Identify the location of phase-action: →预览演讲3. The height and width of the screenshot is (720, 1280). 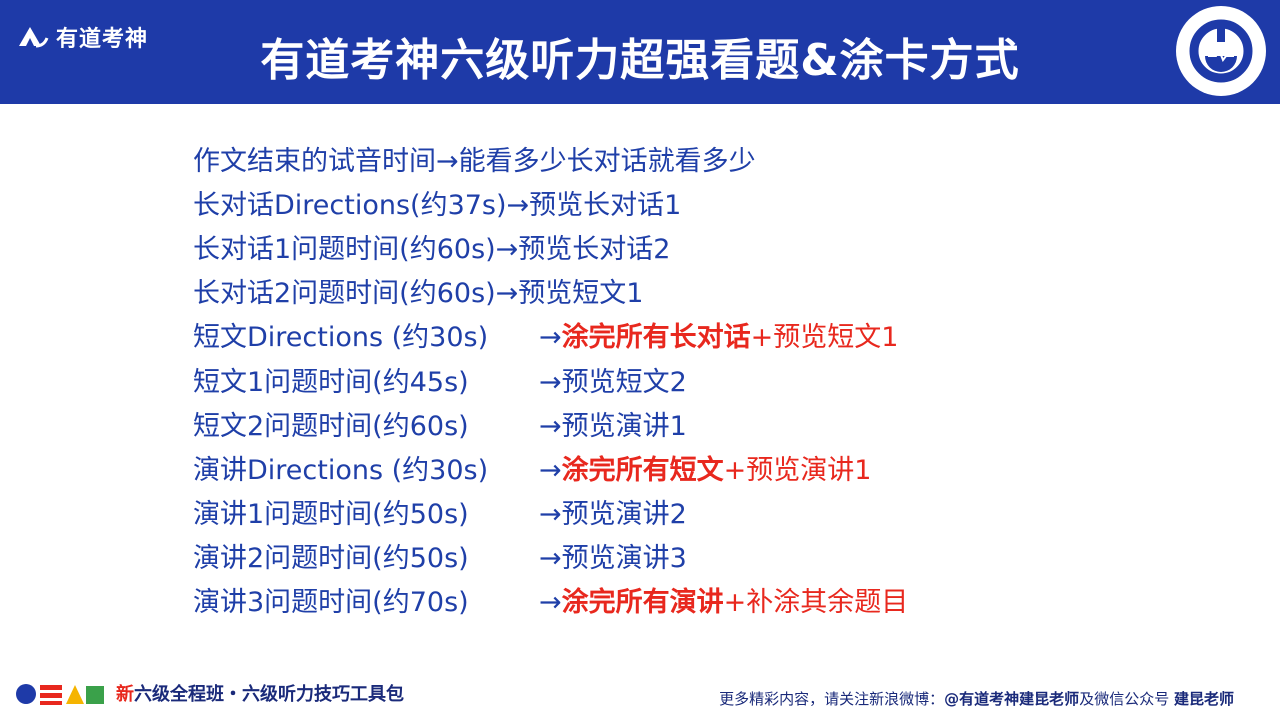
(613, 555).